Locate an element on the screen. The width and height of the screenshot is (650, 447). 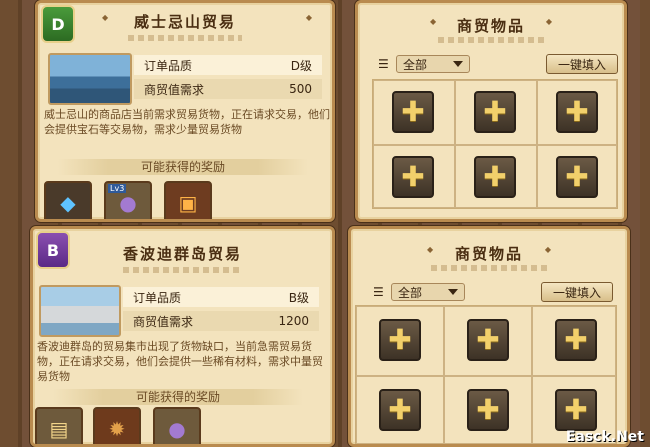
need-row: 商贸值需求 500 is located at coordinates (228, 89).